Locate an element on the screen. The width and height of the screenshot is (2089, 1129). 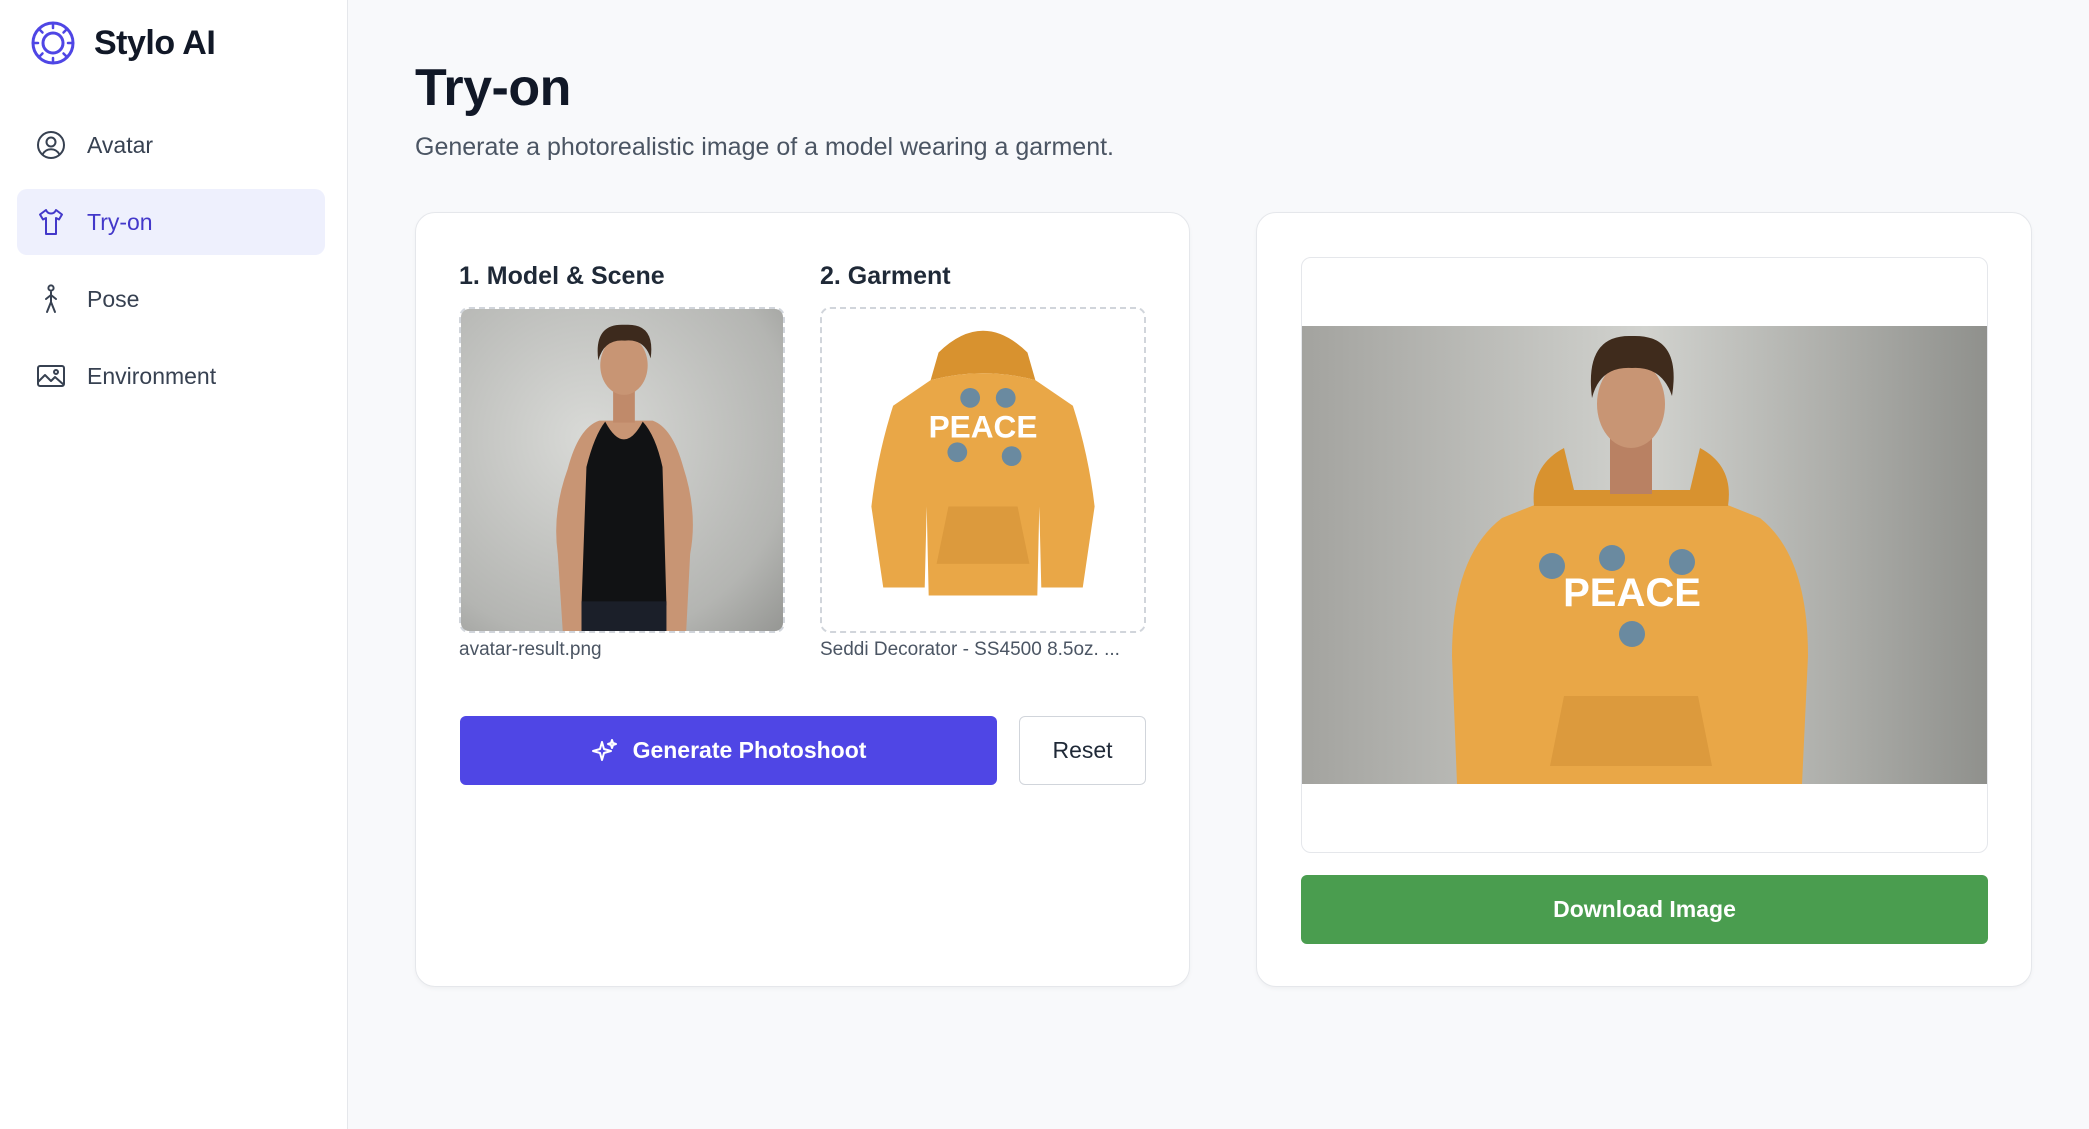
download-image-button: Download Image is located at coordinates (1644, 909).